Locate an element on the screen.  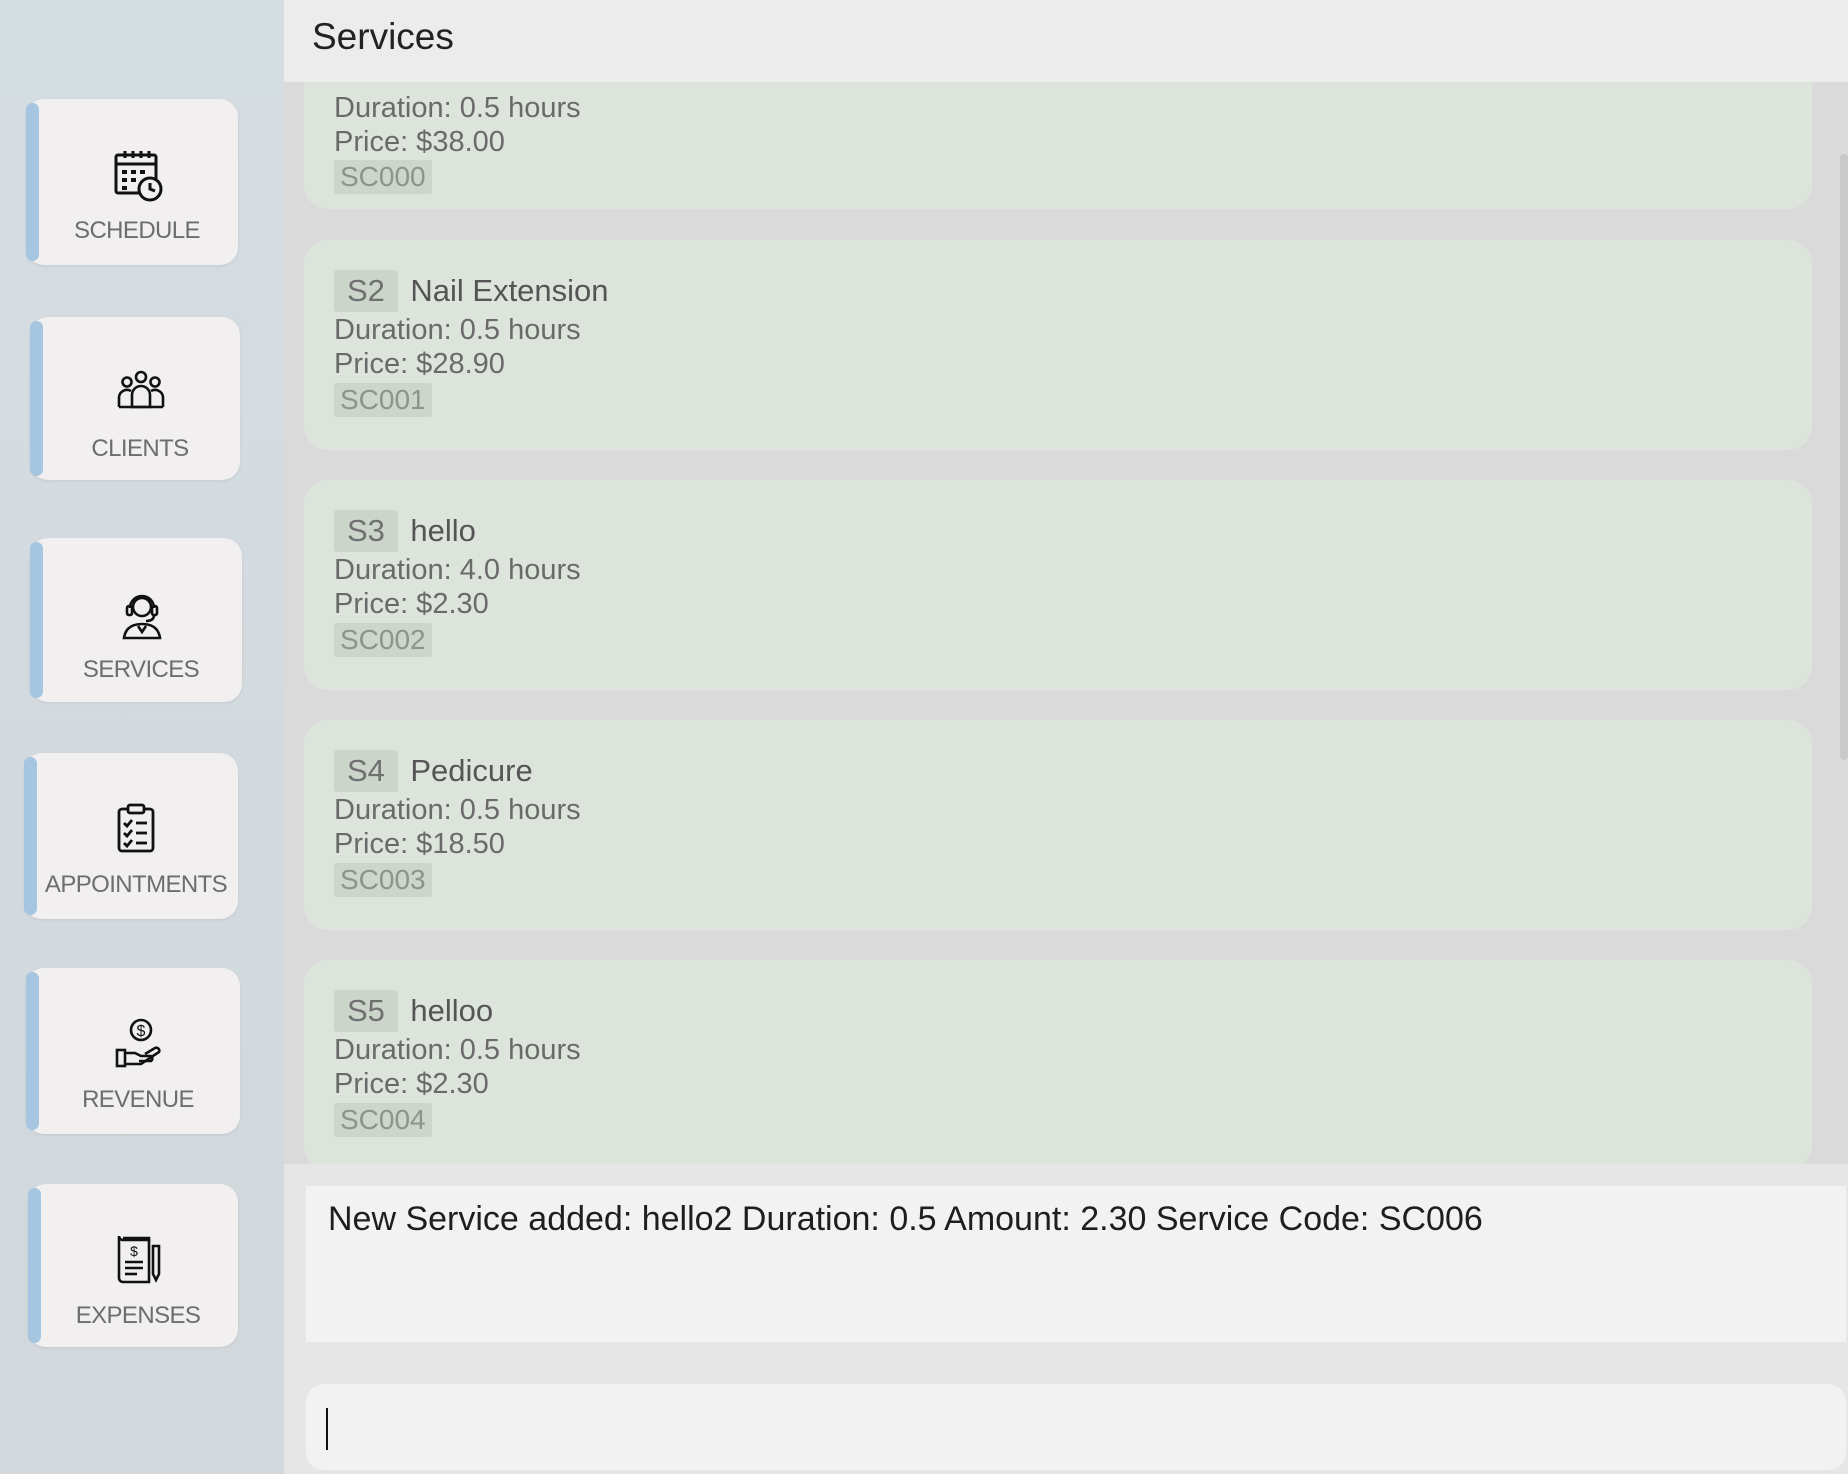
service-name: Pedicure is located at coordinates (471, 770).